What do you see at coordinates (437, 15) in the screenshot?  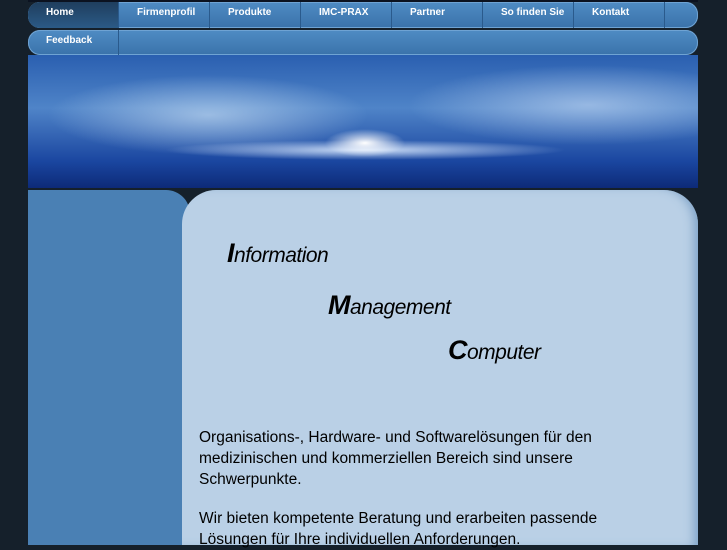 I see `nav-partner: Partner` at bounding box center [437, 15].